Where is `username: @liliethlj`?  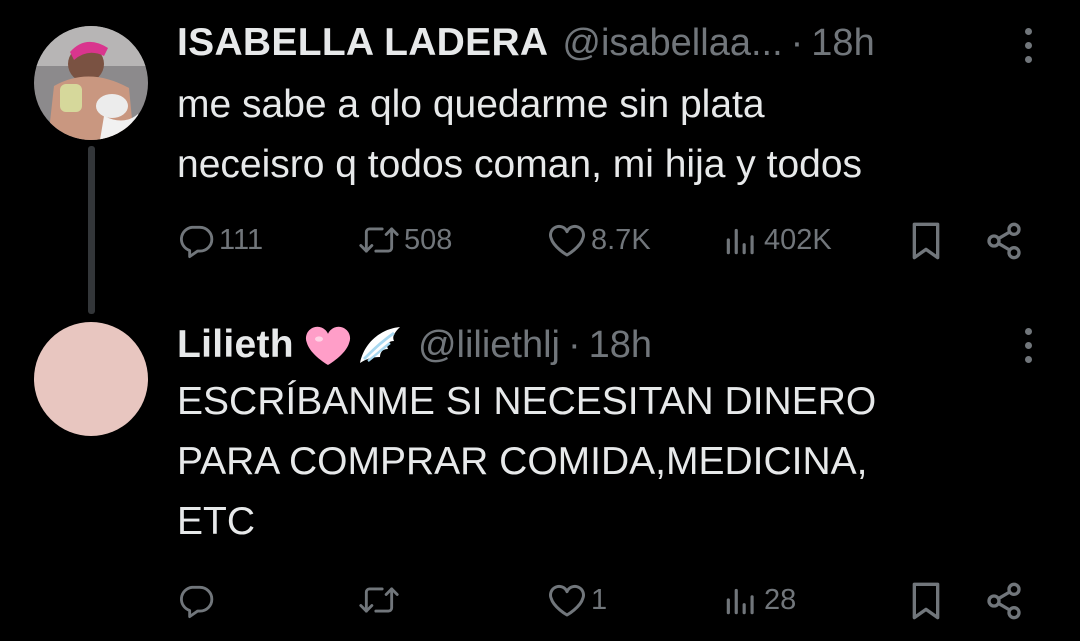 username: @liliethlj is located at coordinates (489, 345).